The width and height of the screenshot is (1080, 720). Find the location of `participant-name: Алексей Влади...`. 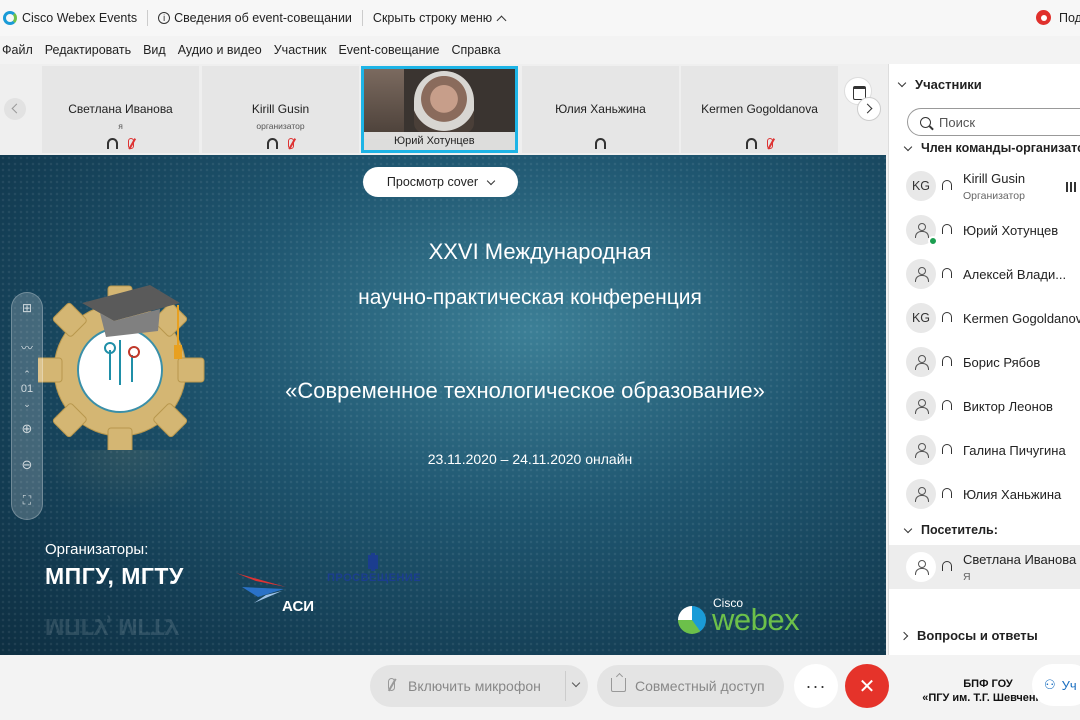

participant-name: Алексей Влади... is located at coordinates (1015, 274).